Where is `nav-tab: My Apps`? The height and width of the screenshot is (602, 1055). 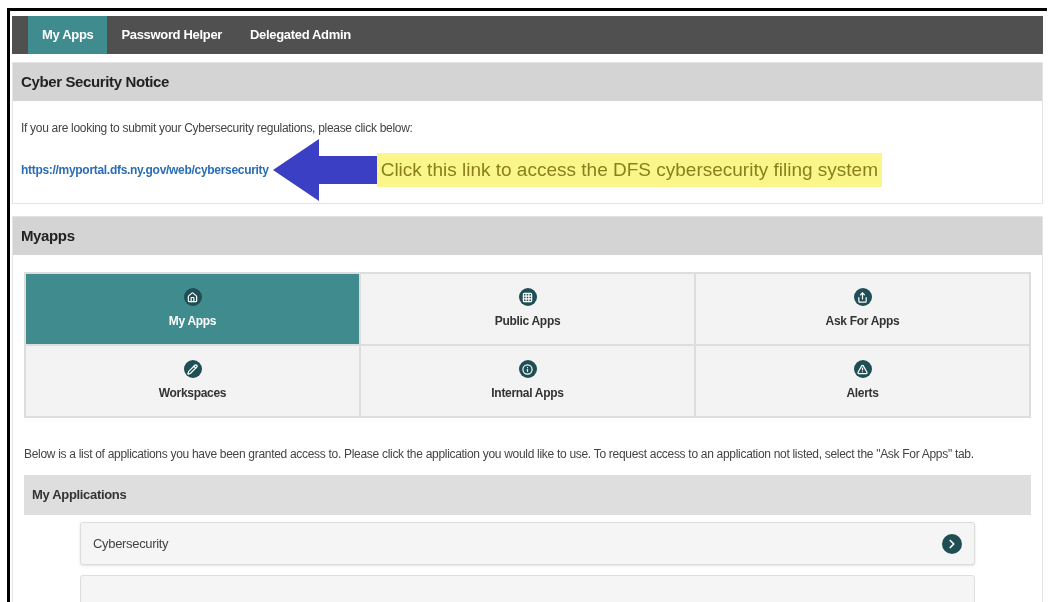
nav-tab: My Apps is located at coordinates (68, 35).